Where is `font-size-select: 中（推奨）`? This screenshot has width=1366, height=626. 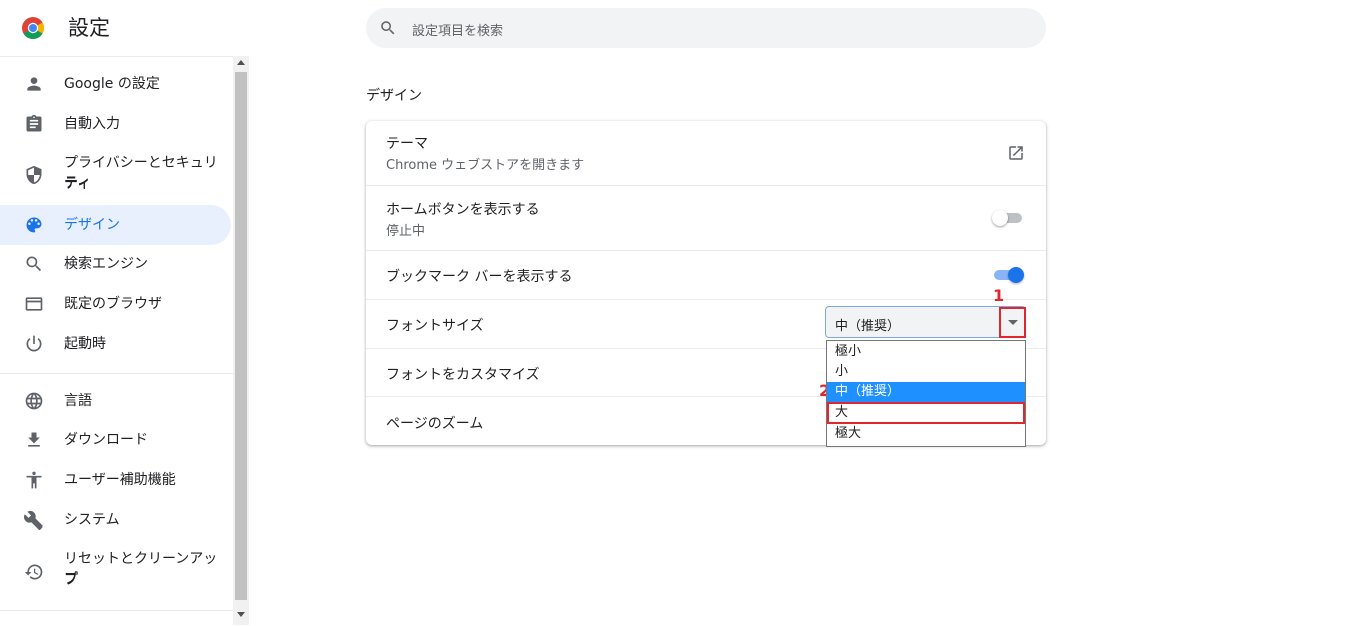
font-size-select: 中（推奨） is located at coordinates (925, 322).